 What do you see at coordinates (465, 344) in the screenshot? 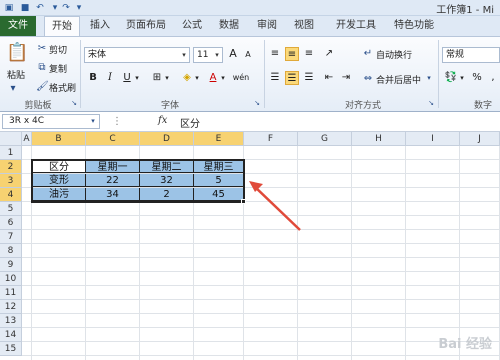
I see `watermark: Bai 经验` at bounding box center [465, 344].